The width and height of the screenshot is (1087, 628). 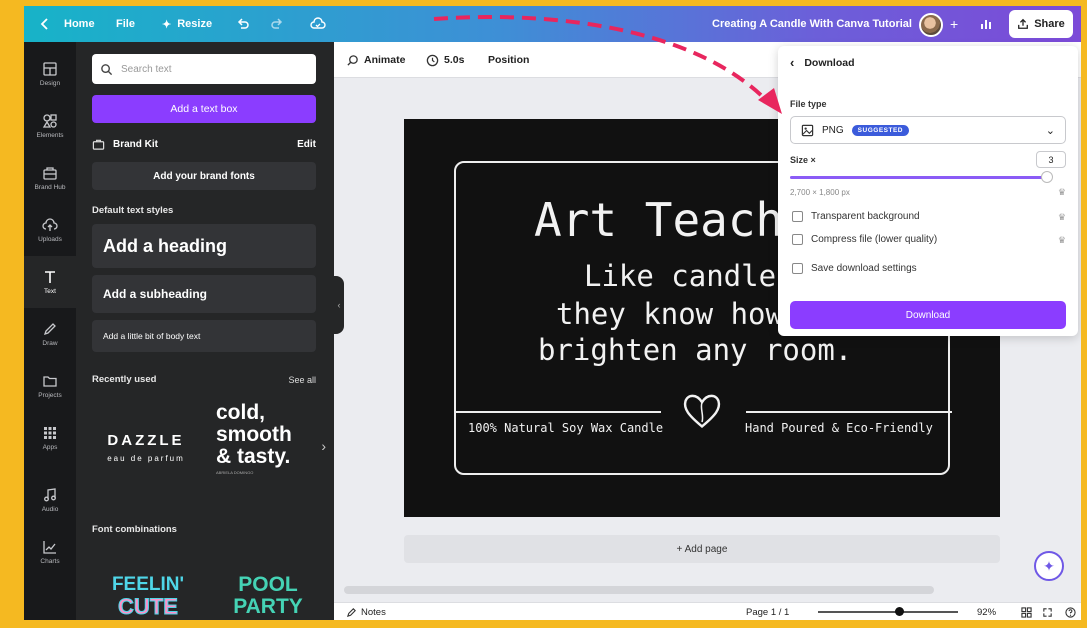 I want to click on left-caption: 100% Natural Soy Wax Candle, so click(x=565, y=428).